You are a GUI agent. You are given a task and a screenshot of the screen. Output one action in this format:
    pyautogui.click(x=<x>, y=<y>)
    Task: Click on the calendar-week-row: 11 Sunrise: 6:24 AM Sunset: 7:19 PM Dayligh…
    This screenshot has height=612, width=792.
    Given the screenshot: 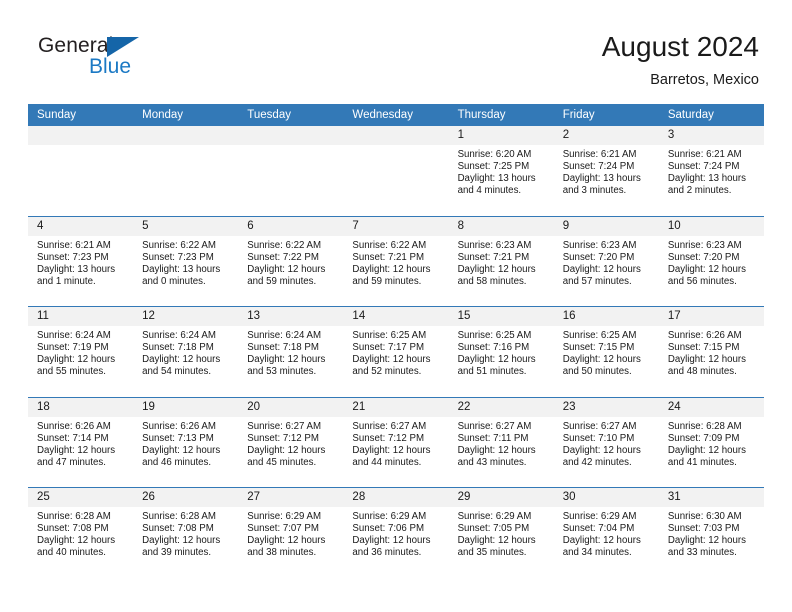 What is the action you would take?
    pyautogui.click(x=396, y=351)
    